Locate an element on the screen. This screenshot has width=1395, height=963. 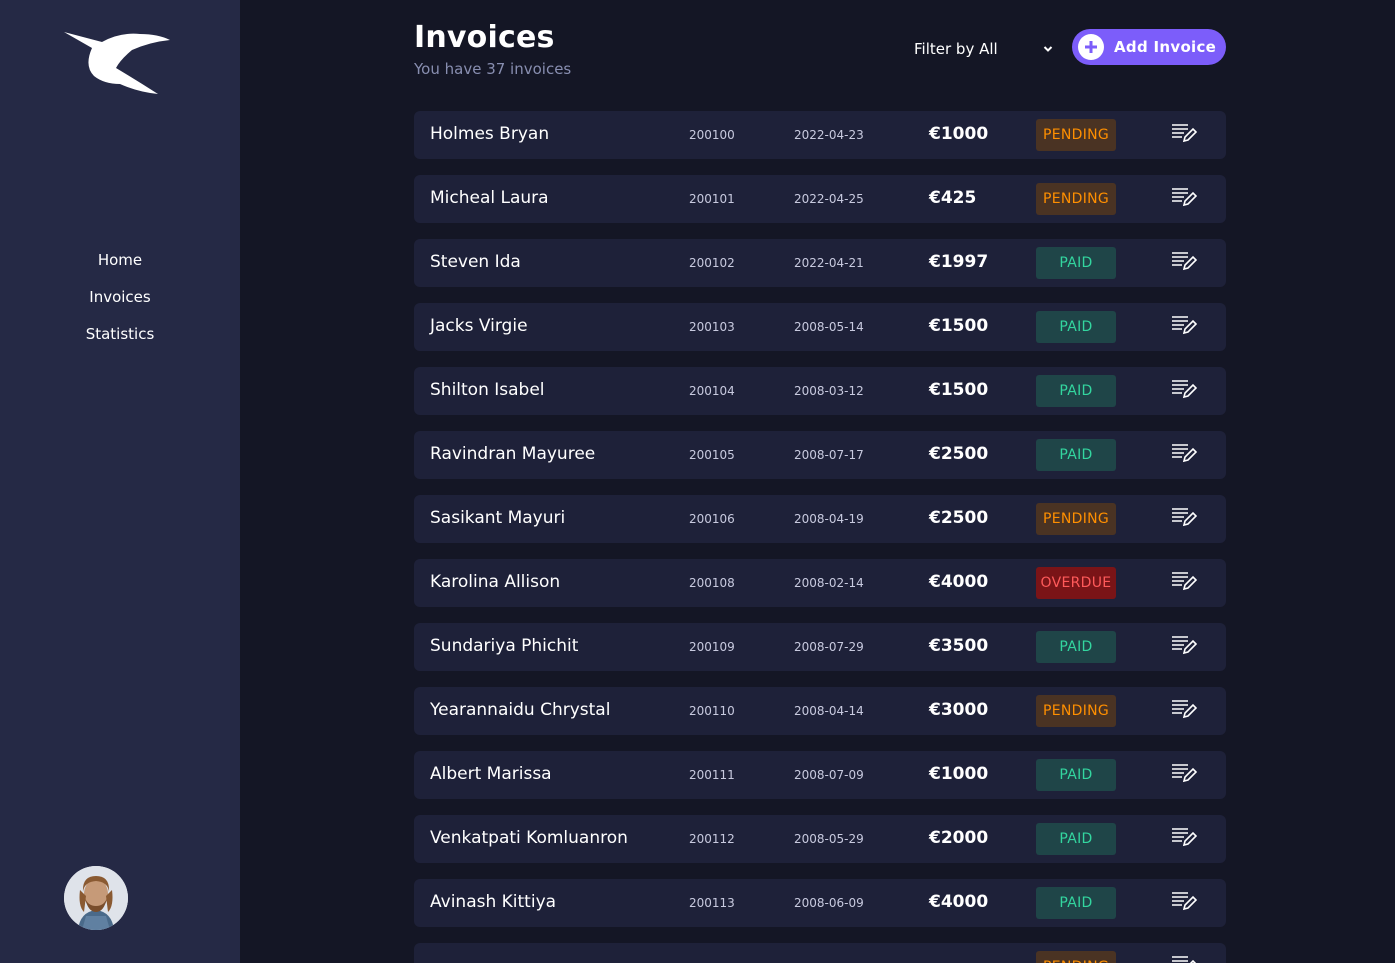
invoice-row: Avinash Kittiya 200113 2008-06-09 €4000 PAID is located at coordinates (820, 903).